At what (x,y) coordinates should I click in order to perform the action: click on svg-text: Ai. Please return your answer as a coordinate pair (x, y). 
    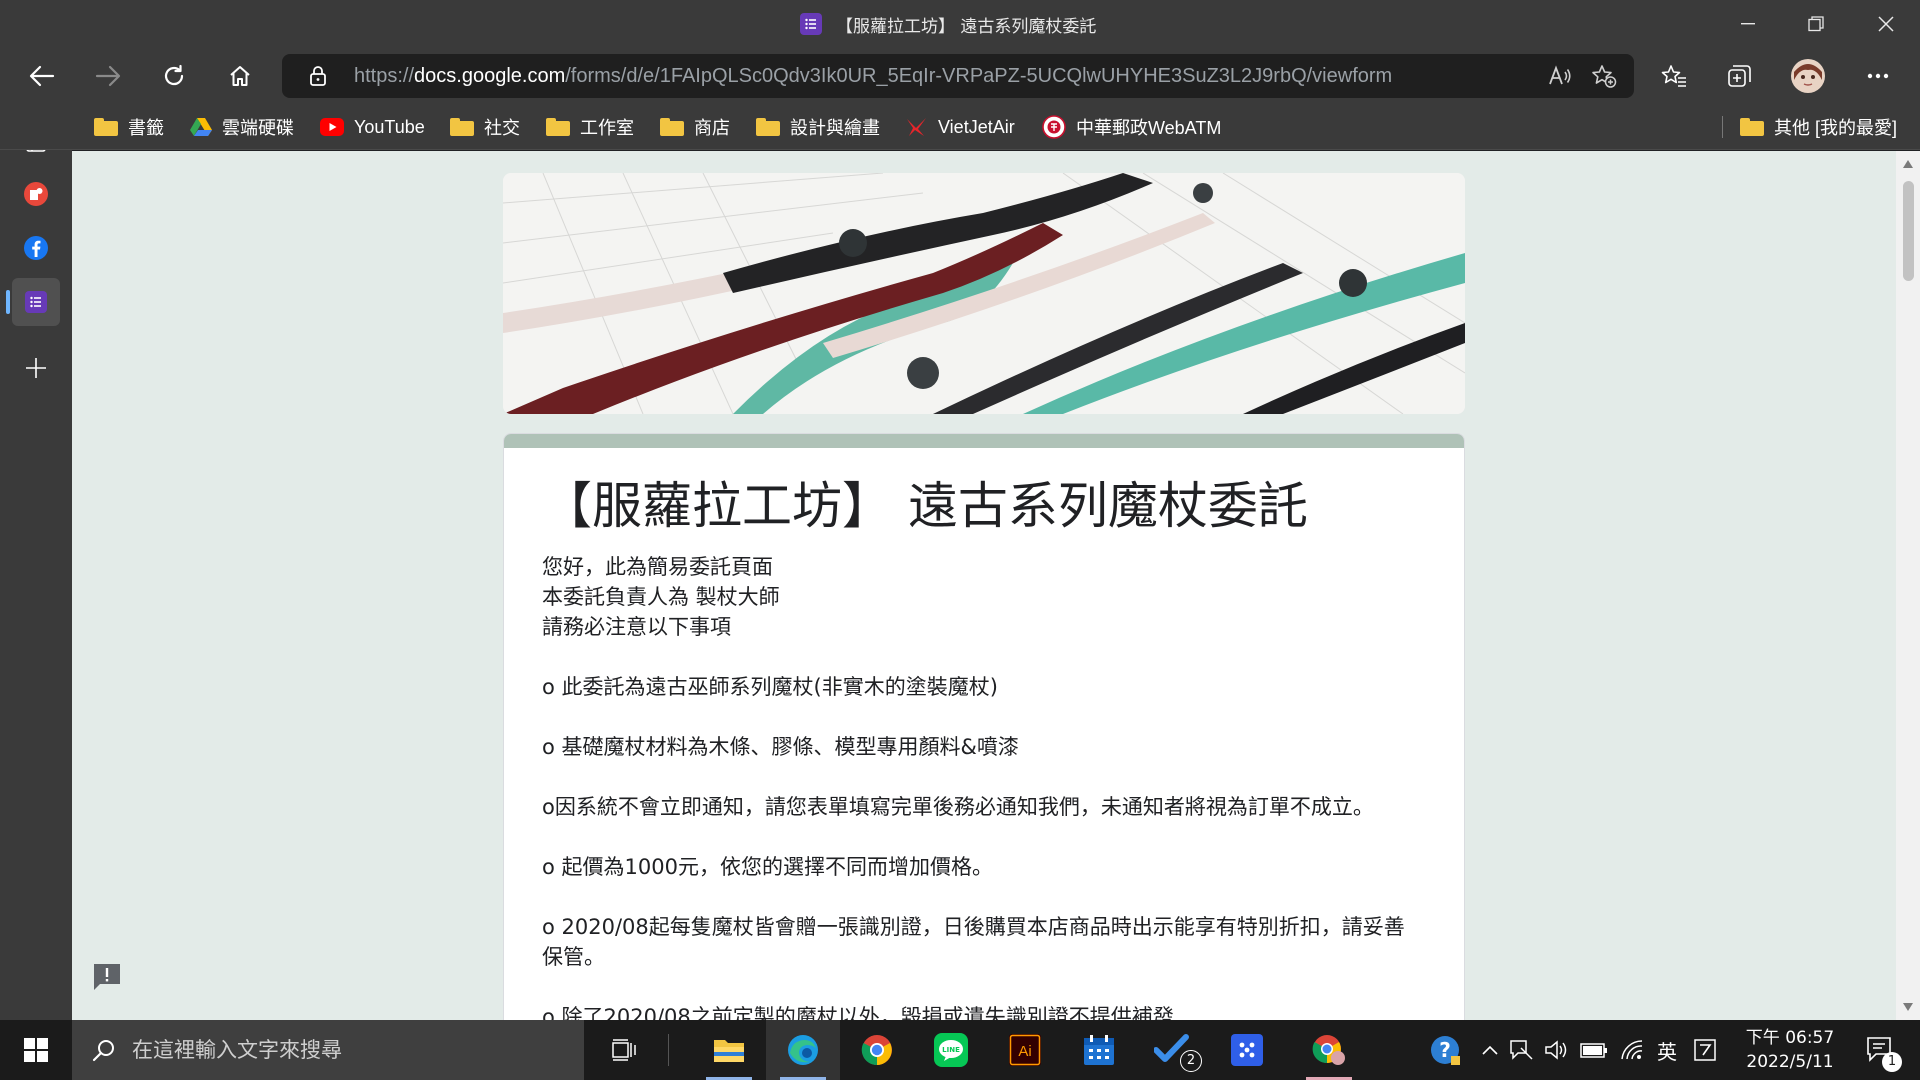
    Looking at the image, I should click on (1024, 1051).